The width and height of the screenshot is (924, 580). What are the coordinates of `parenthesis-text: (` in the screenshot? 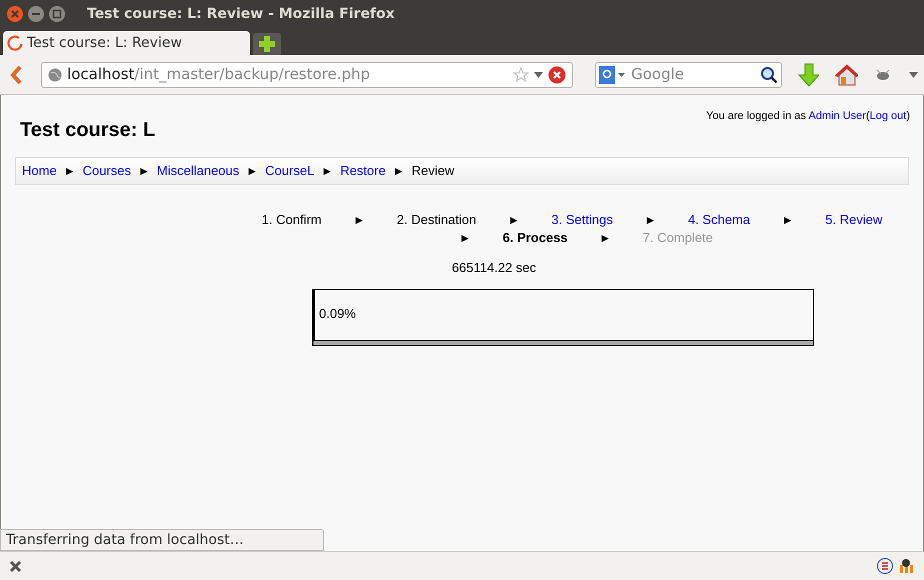 It's located at (868, 116).